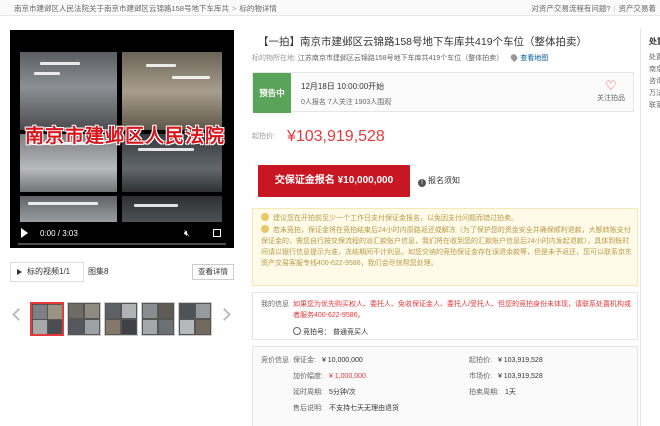 This screenshot has height=426, width=660. I want to click on deposit-row: 保证金: ¥ 10,000,000, so click(328, 360).